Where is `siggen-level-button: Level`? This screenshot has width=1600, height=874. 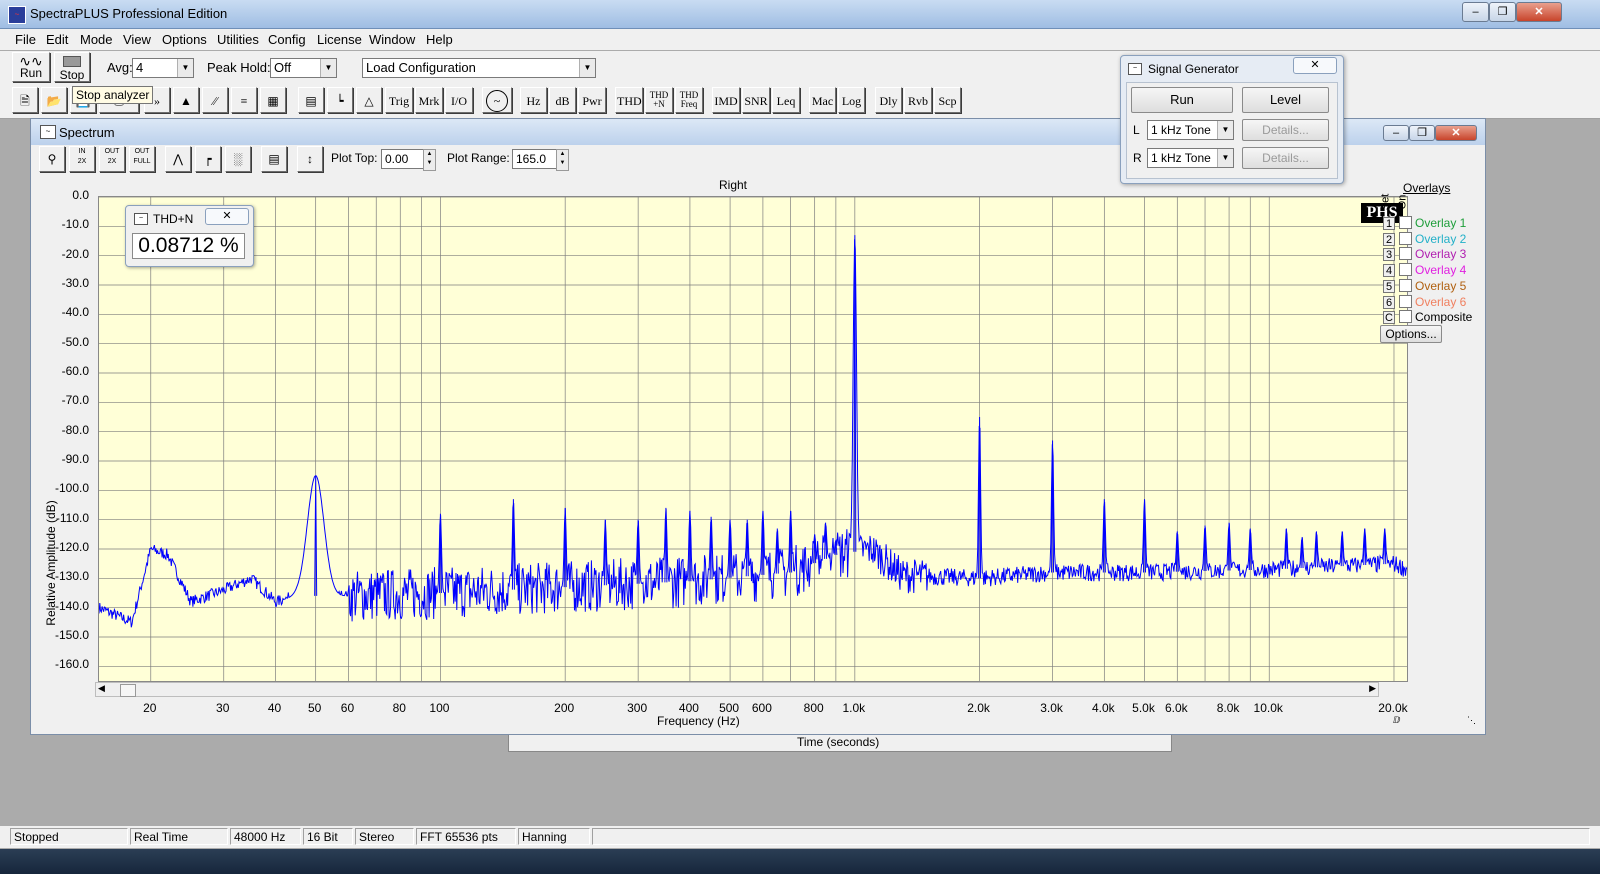
siggen-level-button: Level is located at coordinates (1285, 100).